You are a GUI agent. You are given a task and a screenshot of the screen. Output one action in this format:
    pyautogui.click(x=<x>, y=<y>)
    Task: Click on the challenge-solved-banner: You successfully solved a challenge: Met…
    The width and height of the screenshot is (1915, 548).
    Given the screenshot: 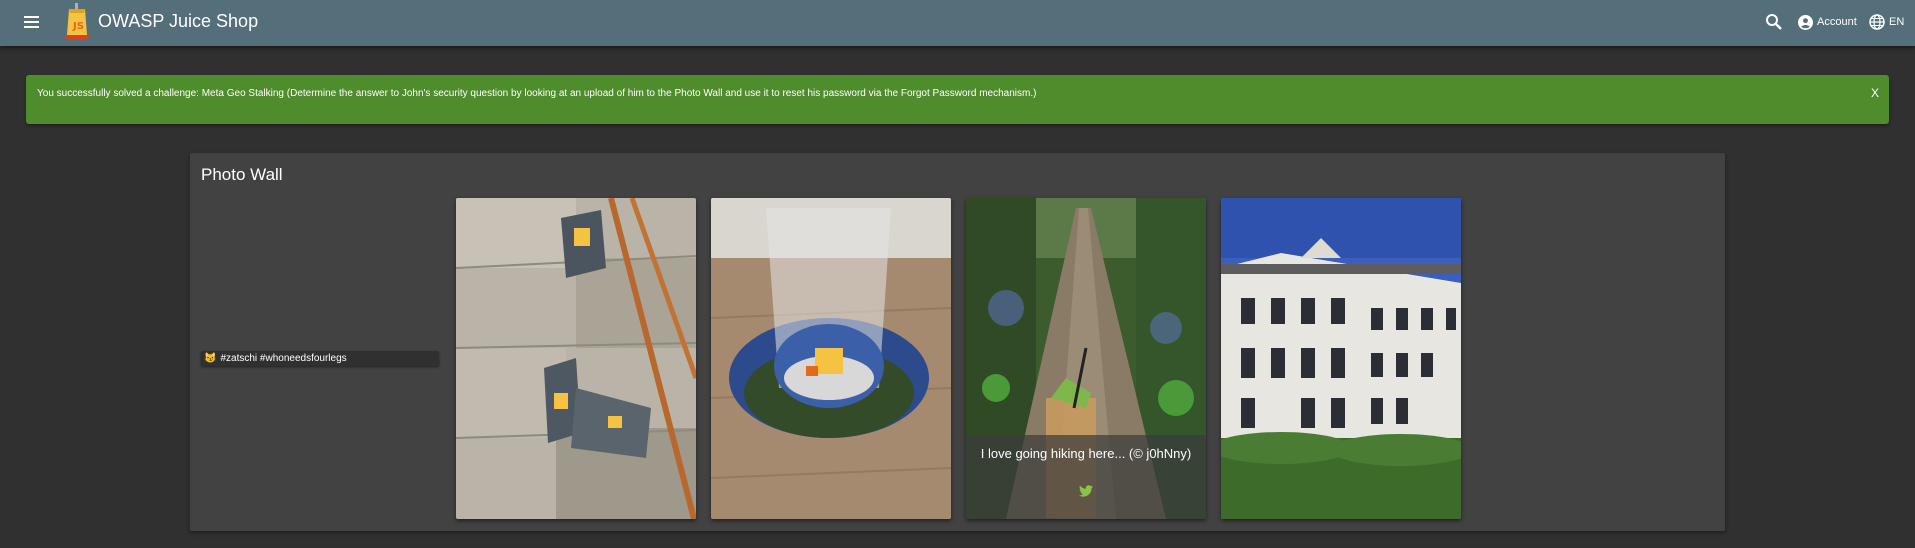 What is the action you would take?
    pyautogui.click(x=957, y=99)
    